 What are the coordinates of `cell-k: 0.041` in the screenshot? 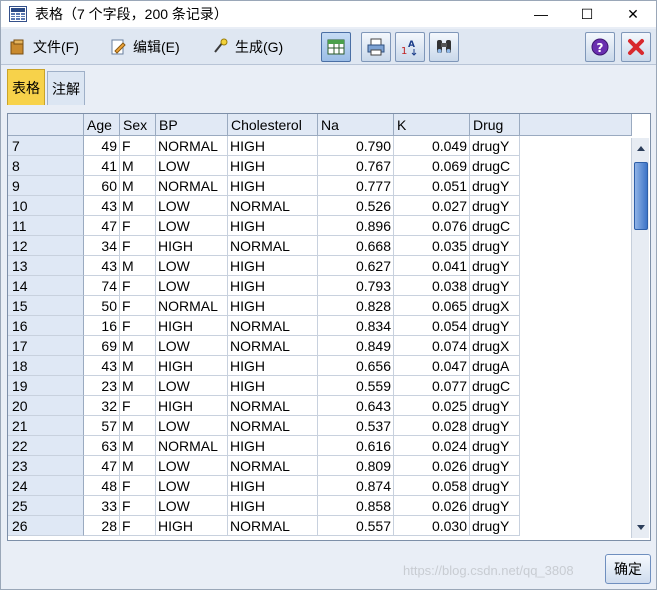 It's located at (432, 266).